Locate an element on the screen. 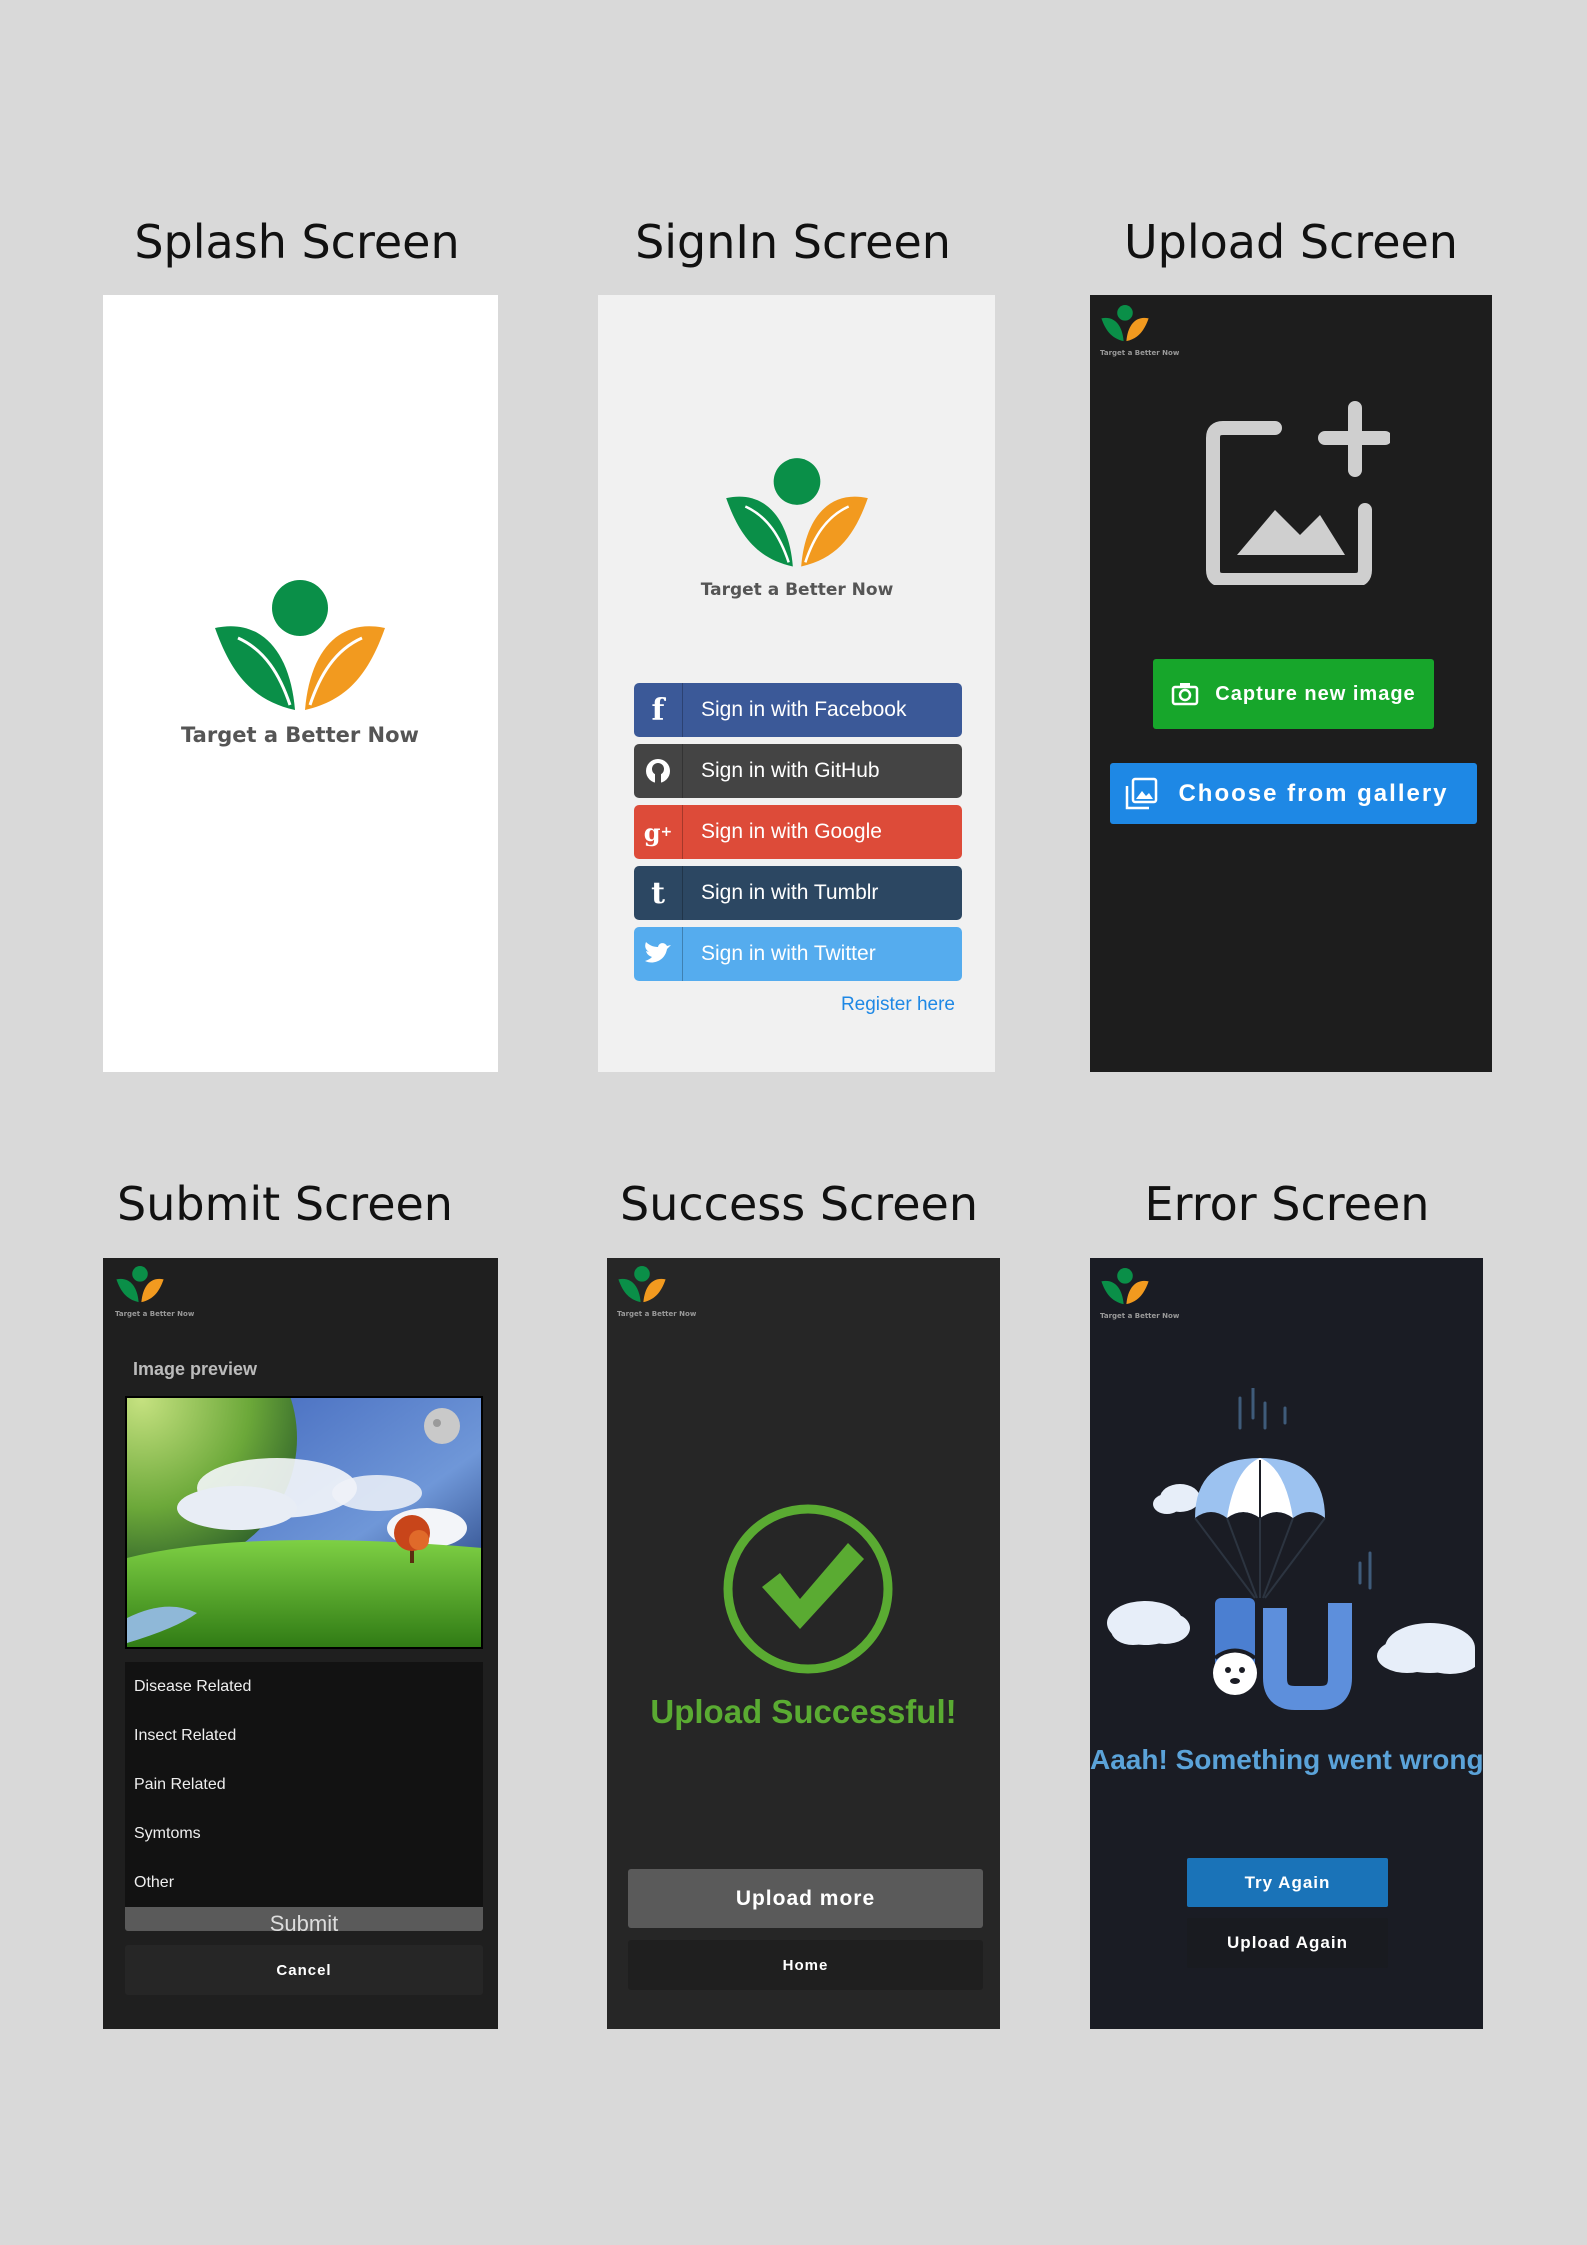 The image size is (1587, 2245). sign-in-google-button: g + Sign in with Google is located at coordinates (798, 832).